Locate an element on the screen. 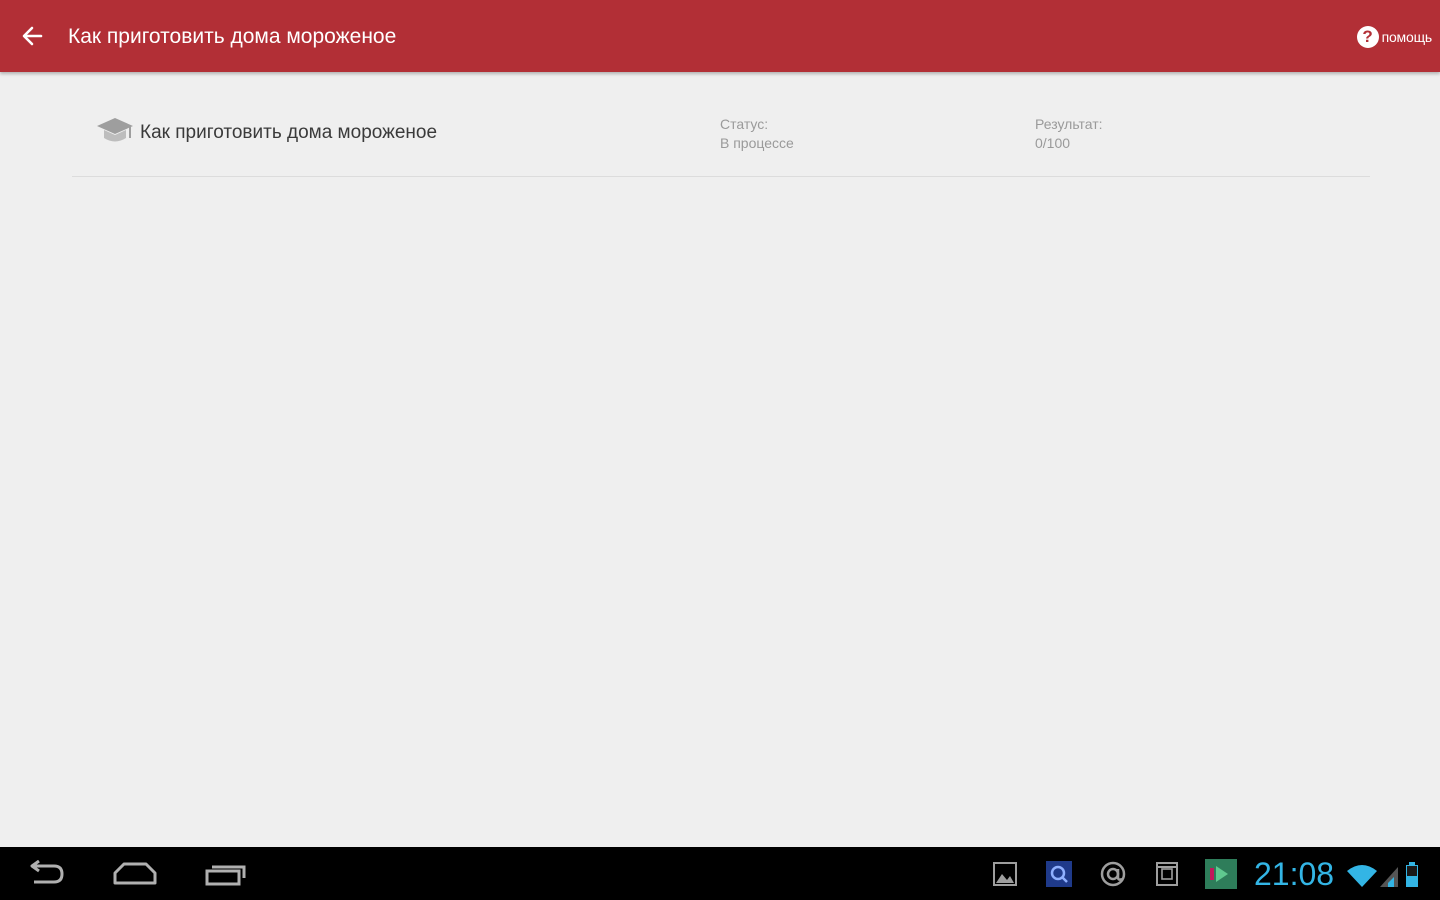  arrow-back-icon is located at coordinates (32, 36).